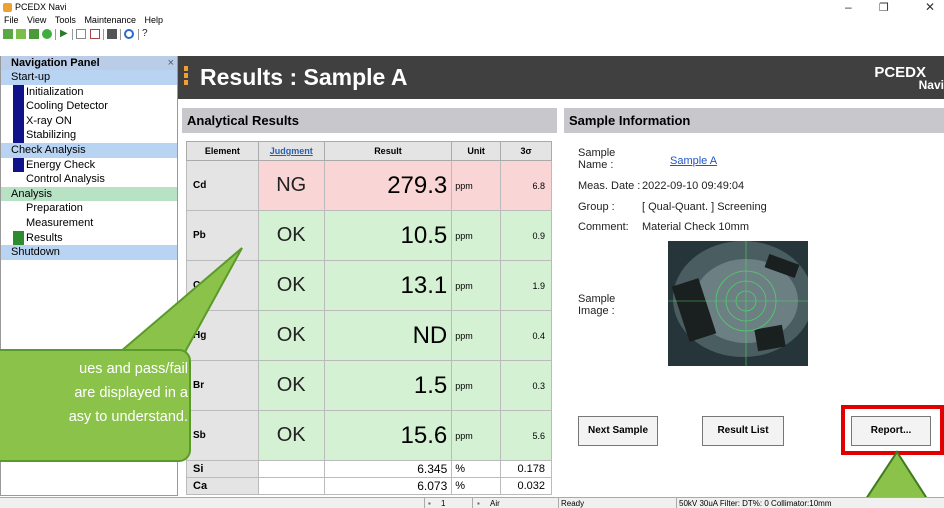 The image size is (944, 508). I want to click on sample-count-icon: ▪, so click(429, 503).